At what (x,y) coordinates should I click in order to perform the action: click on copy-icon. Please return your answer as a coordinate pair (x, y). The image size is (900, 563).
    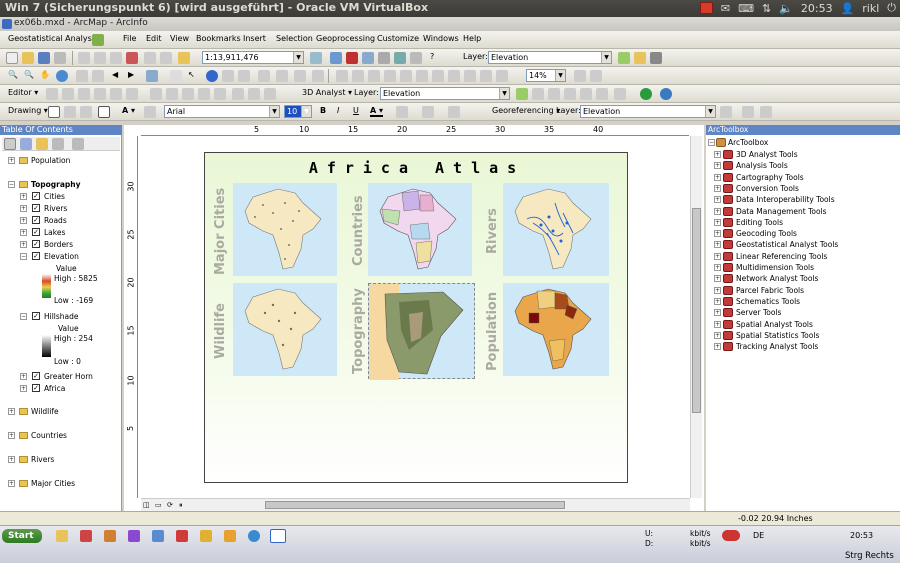
    Looking at the image, I should click on (100, 58).